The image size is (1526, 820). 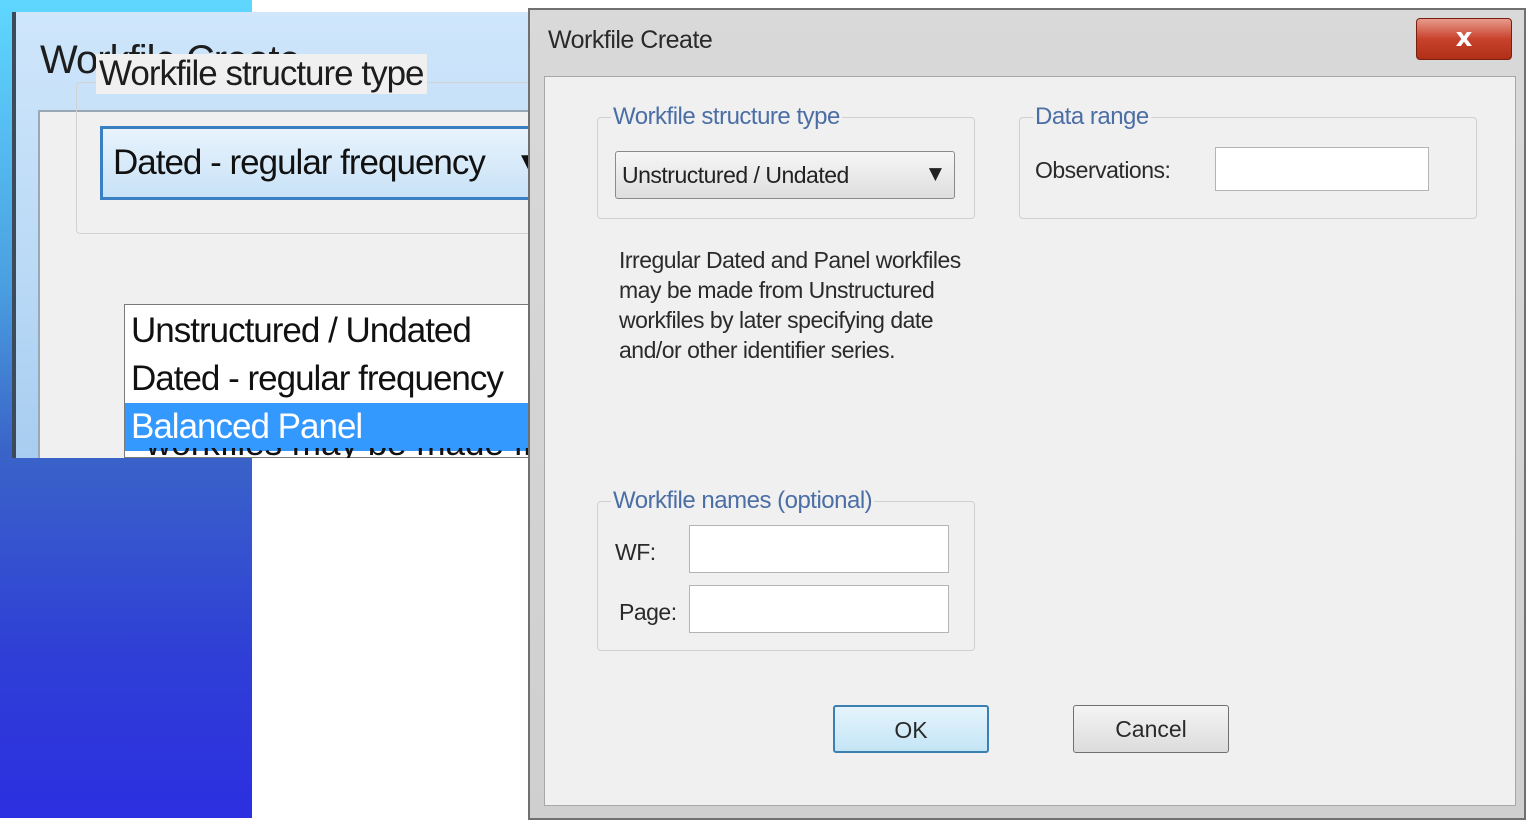 I want to click on zoomed-structure-combo: Dated - regular frequency ▼, so click(x=320, y=163).